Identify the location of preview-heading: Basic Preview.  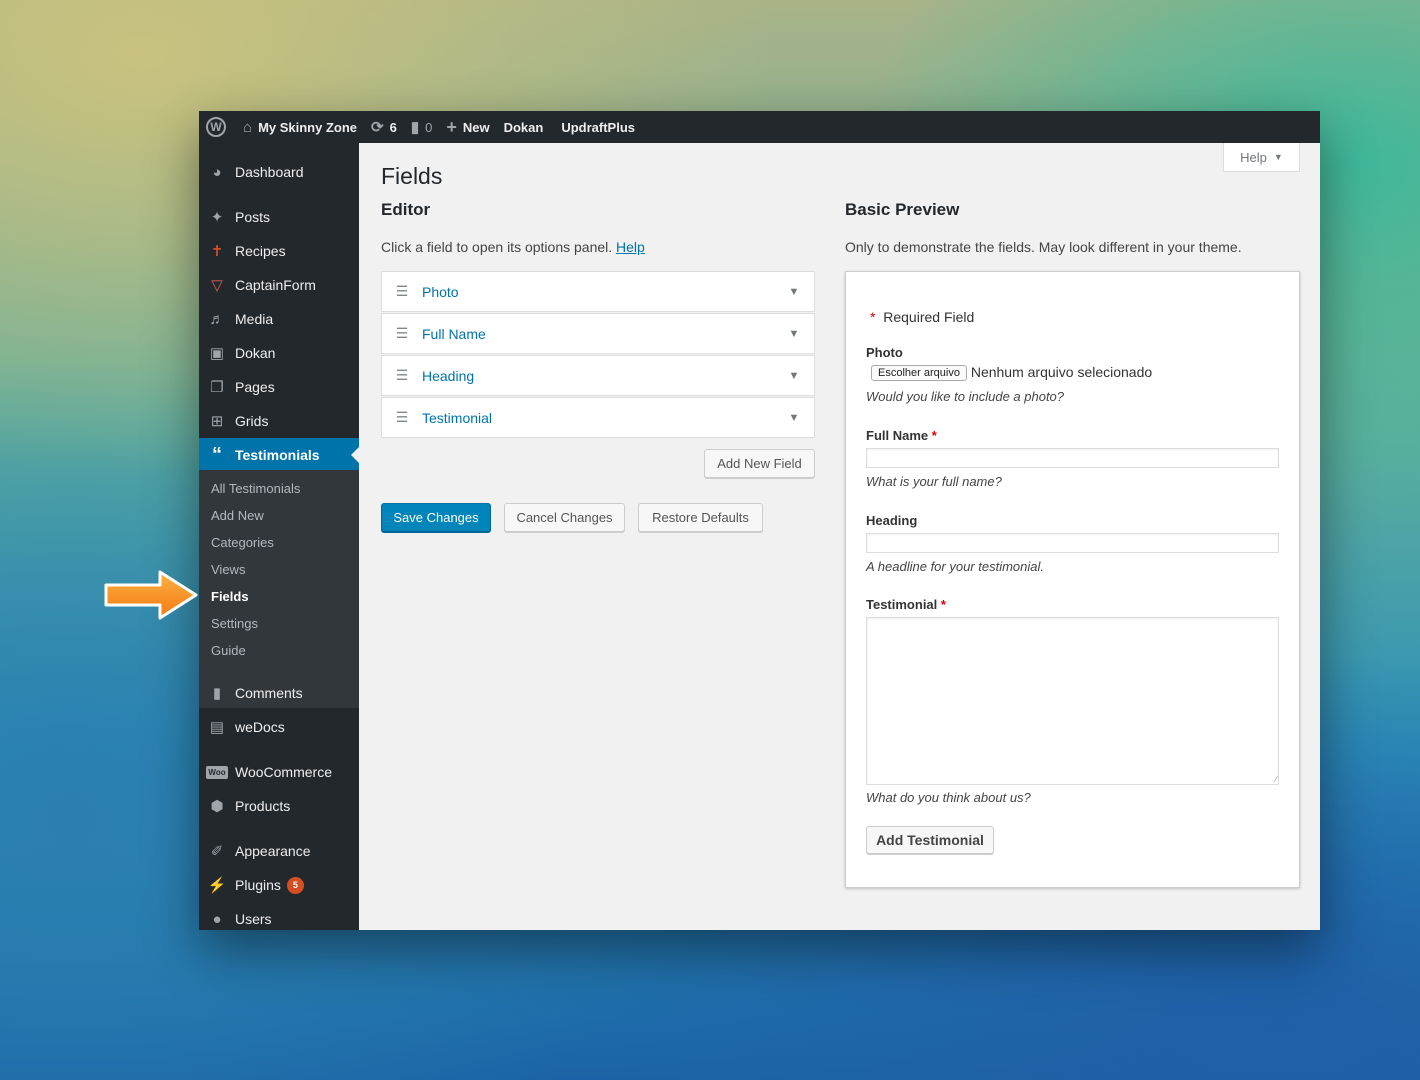
(902, 209).